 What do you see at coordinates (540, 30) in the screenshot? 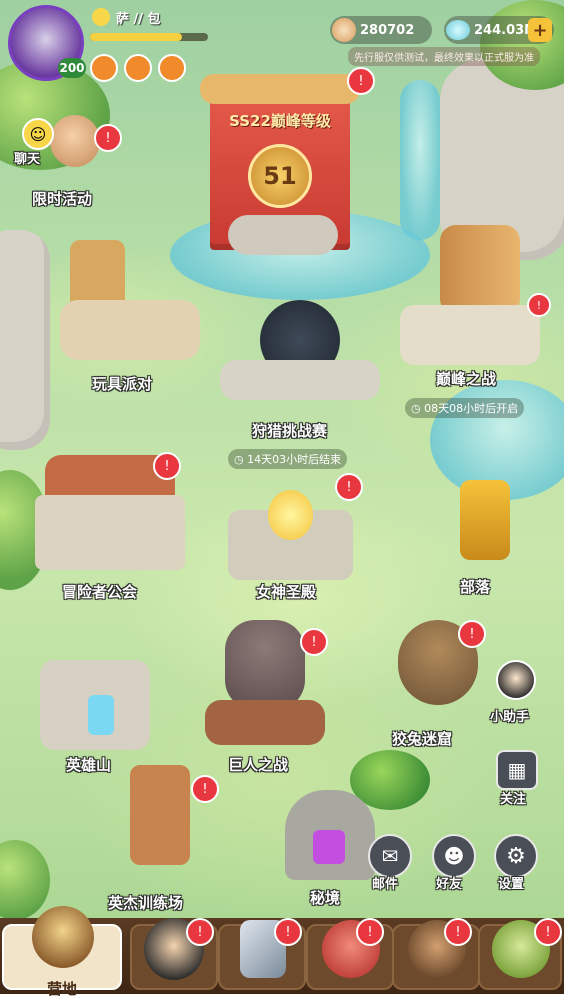
I see `add-gems-button: +` at bounding box center [540, 30].